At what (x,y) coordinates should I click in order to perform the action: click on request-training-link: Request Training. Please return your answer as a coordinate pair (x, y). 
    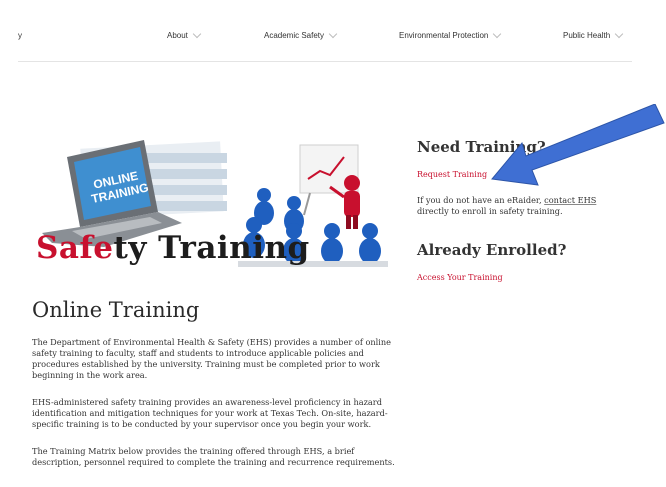
    Looking at the image, I should click on (452, 174).